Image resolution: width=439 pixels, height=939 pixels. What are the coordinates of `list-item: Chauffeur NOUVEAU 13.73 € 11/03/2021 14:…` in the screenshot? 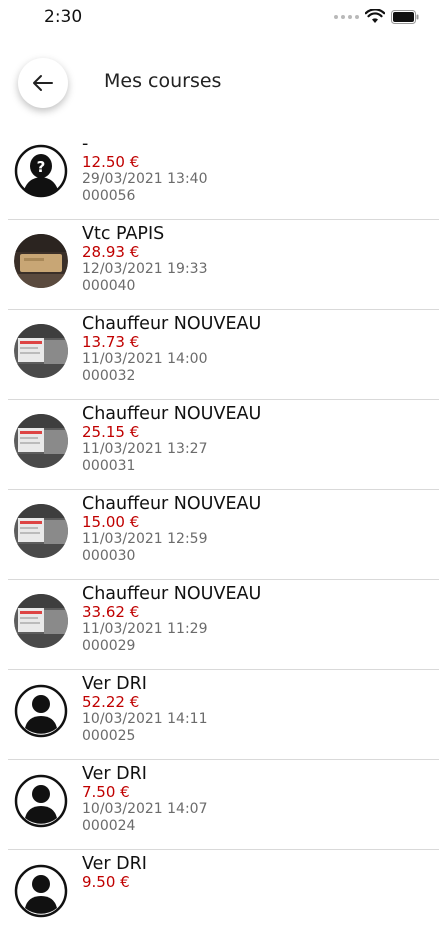 It's located at (223, 355).